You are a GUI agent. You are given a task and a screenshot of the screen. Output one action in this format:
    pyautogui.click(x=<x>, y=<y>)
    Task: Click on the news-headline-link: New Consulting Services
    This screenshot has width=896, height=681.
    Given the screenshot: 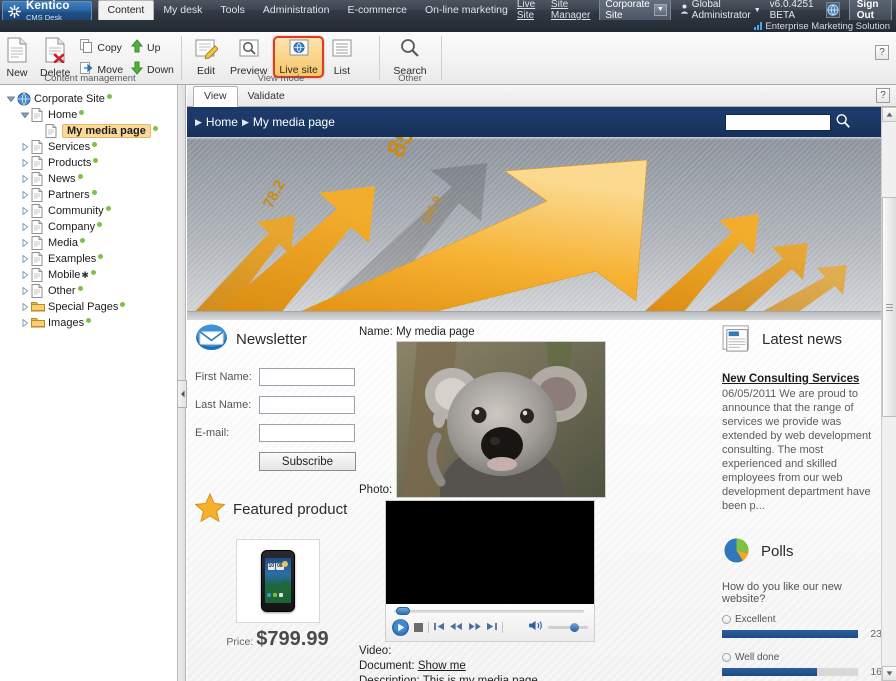 What is the action you would take?
    pyautogui.click(x=801, y=379)
    